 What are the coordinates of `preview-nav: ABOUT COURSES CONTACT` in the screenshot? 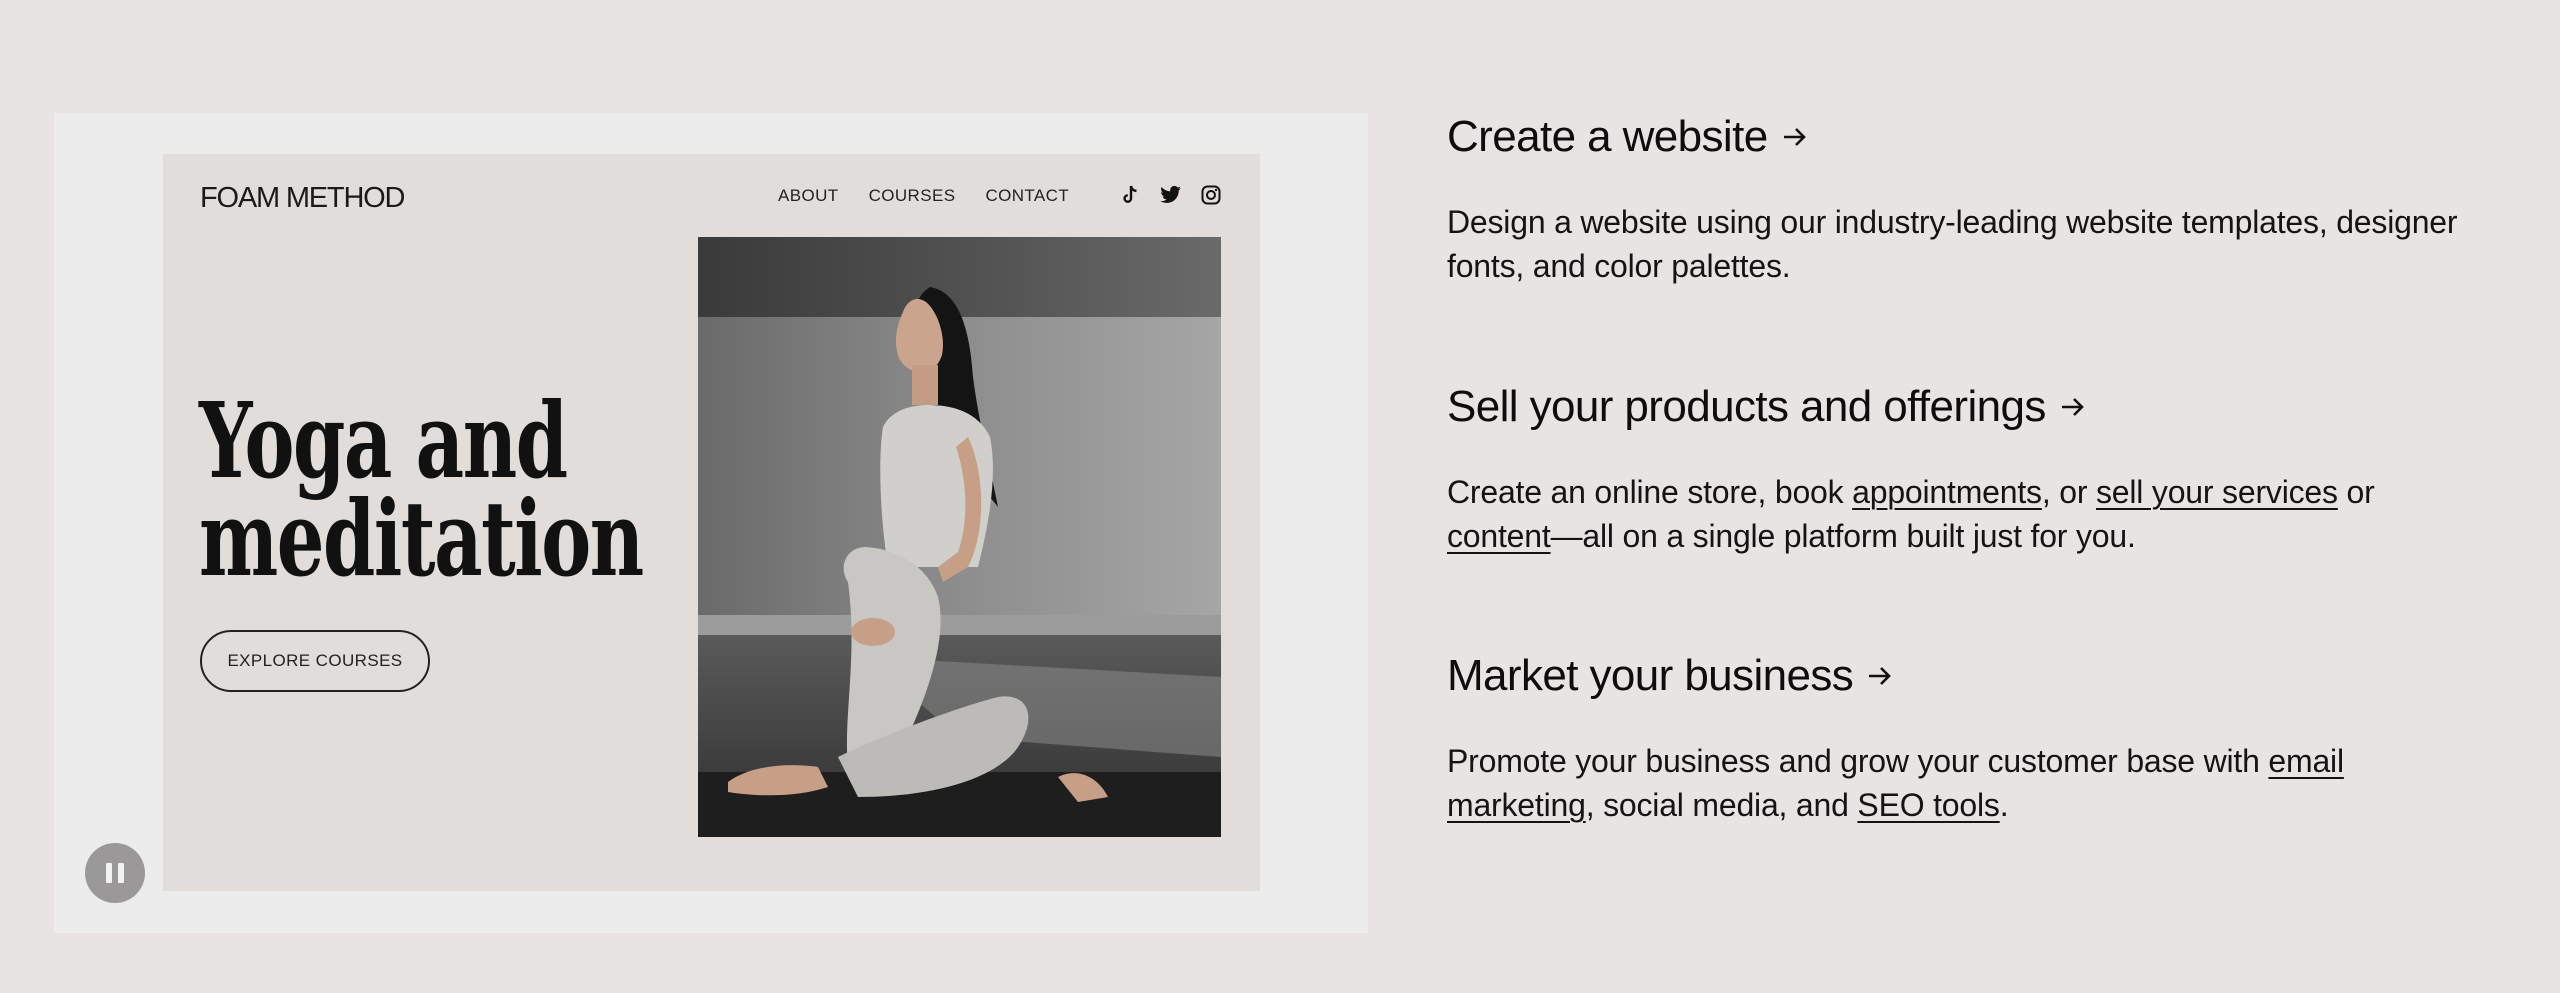 It's located at (923, 196).